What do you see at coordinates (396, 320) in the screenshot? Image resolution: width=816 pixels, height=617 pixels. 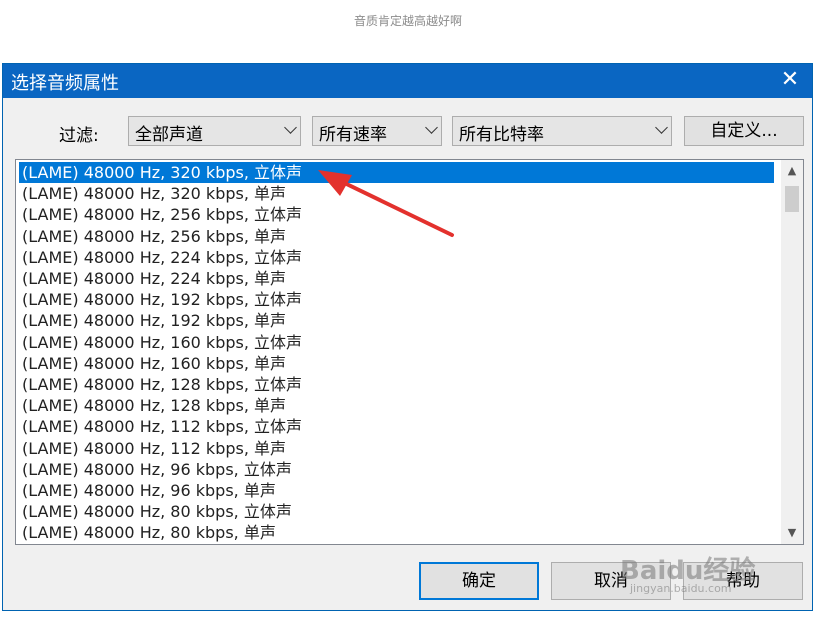 I see `list-item: (LAME) 48000 Hz, 192 kbps, 单声` at bounding box center [396, 320].